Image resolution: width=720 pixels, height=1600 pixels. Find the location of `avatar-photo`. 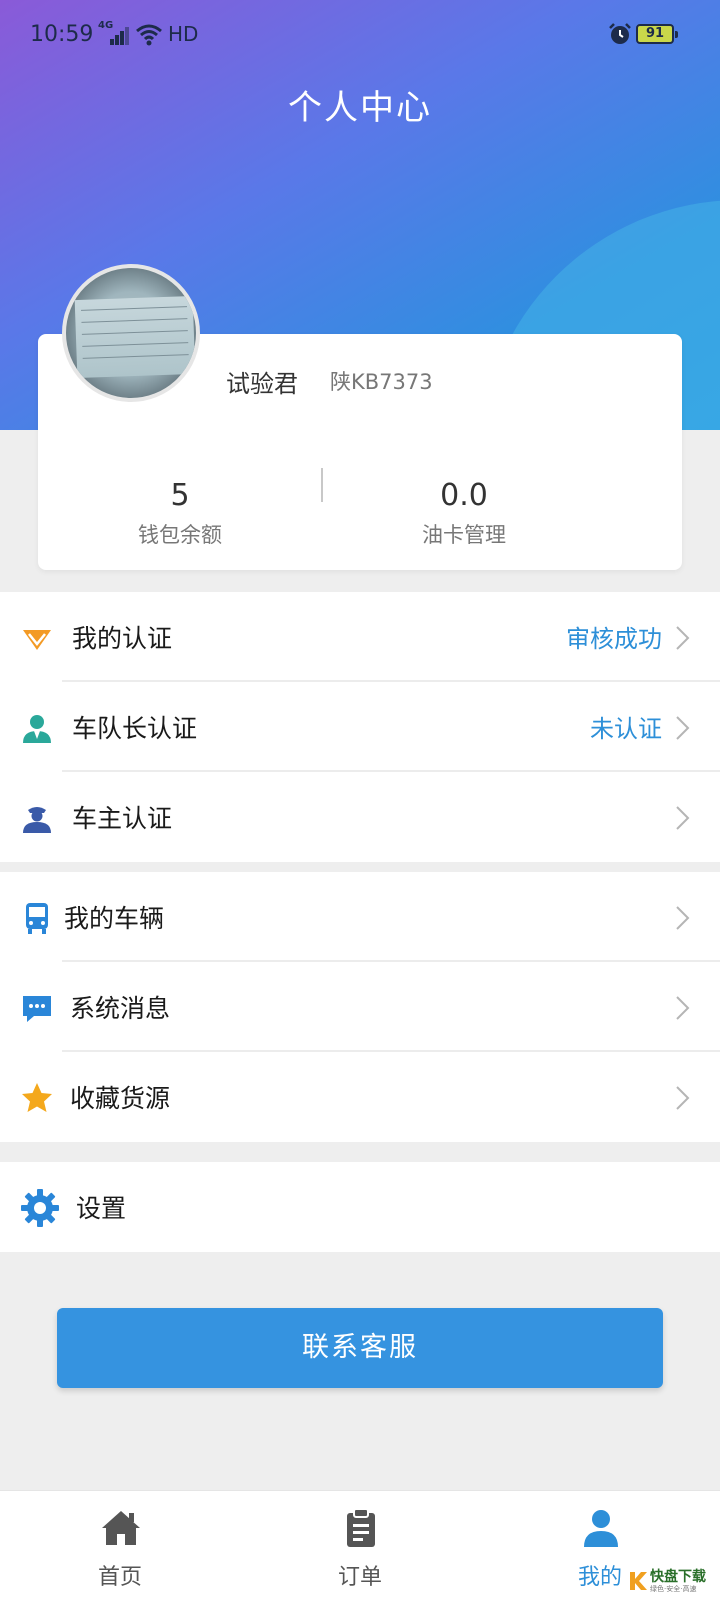

avatar-photo is located at coordinates (135, 337).